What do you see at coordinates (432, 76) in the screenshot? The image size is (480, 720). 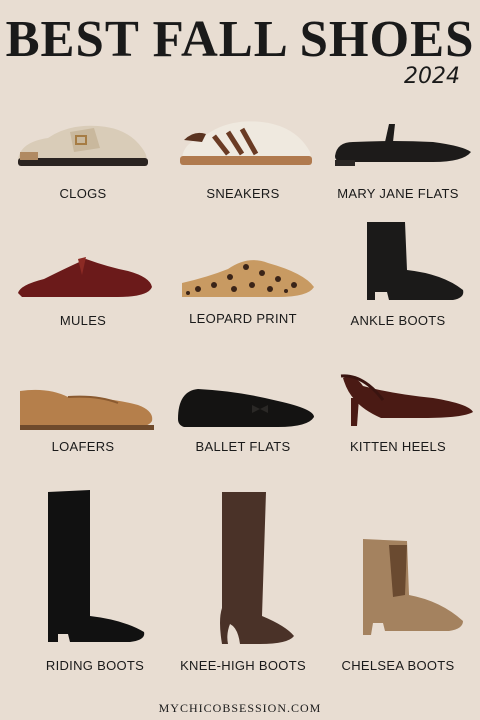 I see `year-label: 2024` at bounding box center [432, 76].